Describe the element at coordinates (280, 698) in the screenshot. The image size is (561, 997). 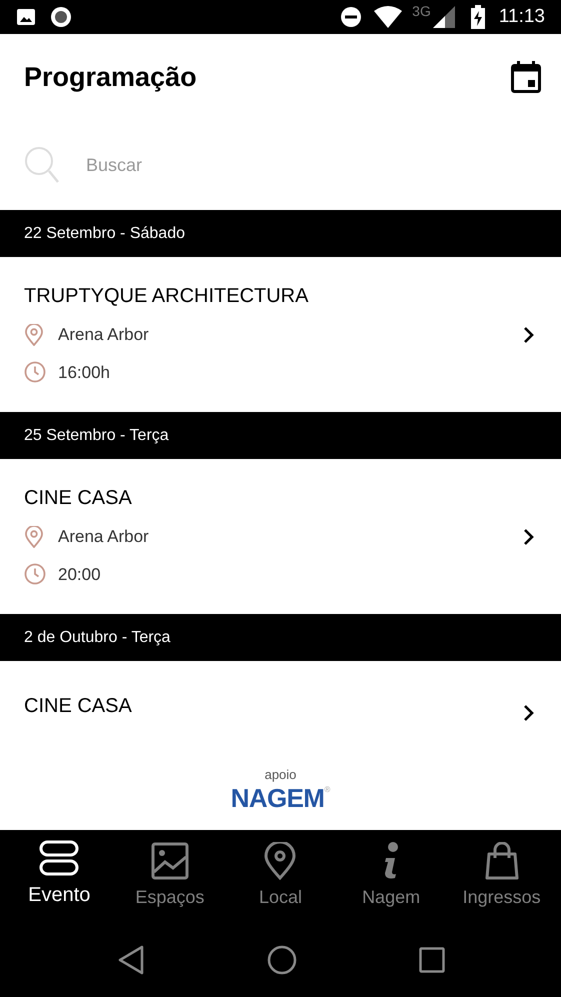
I see `event-card: CINE CASA` at that location.